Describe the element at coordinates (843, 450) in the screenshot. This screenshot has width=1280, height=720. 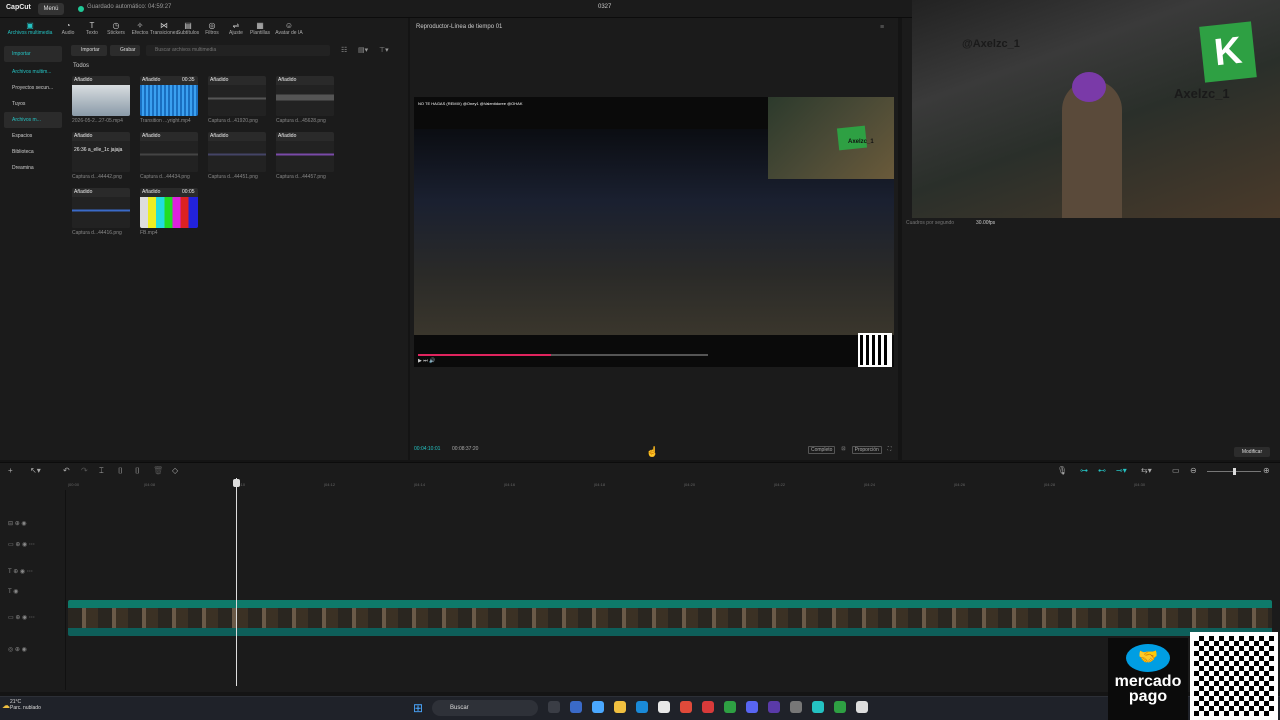
I see `fit-icon: ⊡` at that location.